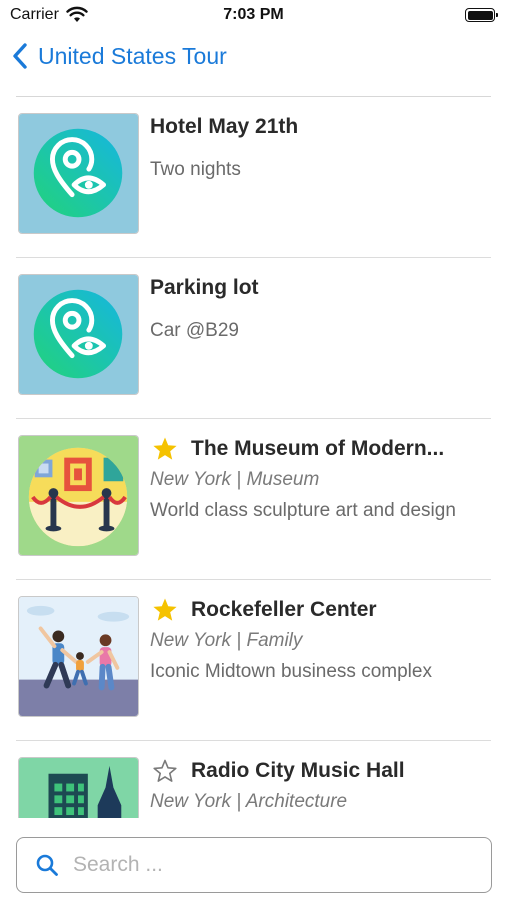 Image resolution: width=507 pixels, height=900 pixels. I want to click on item-subtitle: Two nights, so click(195, 169).